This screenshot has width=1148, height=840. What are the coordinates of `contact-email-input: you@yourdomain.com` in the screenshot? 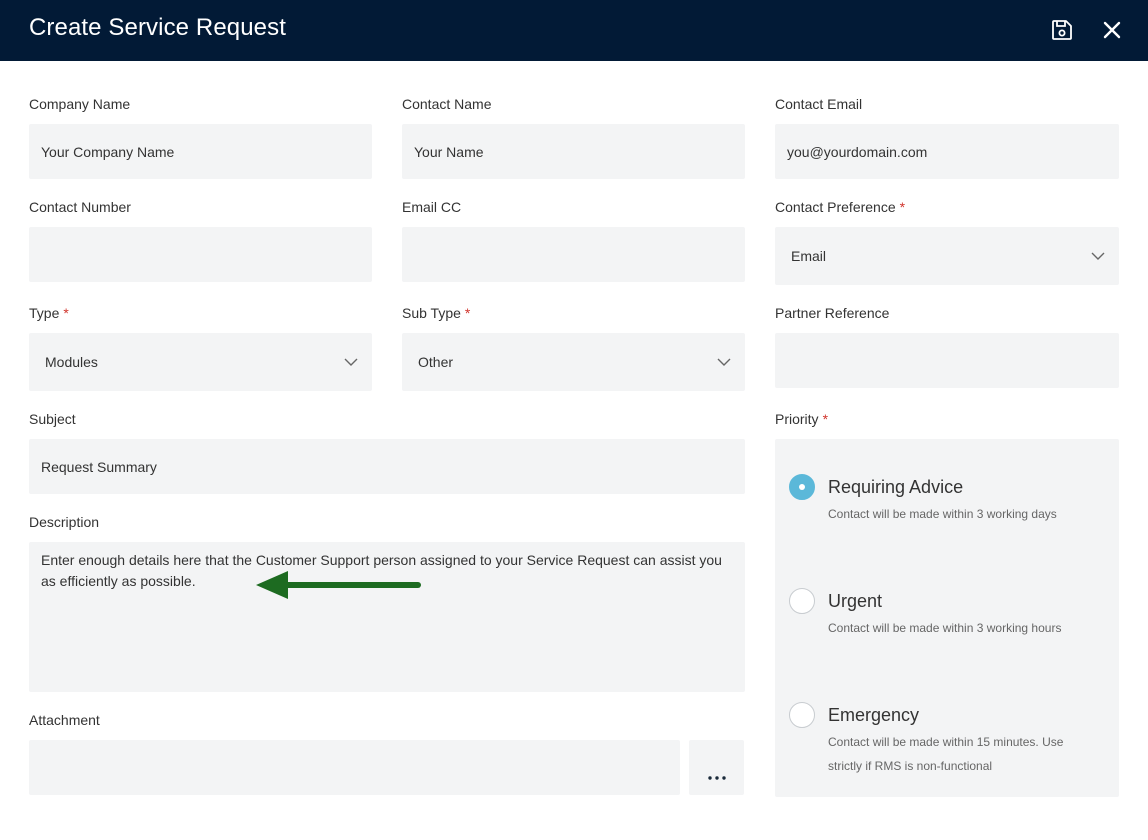 It's located at (947, 151).